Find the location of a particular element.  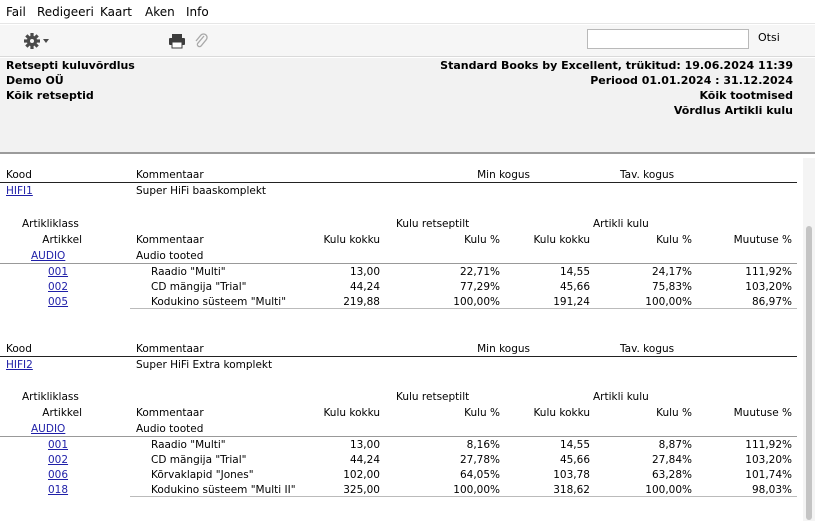

kulu-pct-article: 8,87% is located at coordinates (675, 445).